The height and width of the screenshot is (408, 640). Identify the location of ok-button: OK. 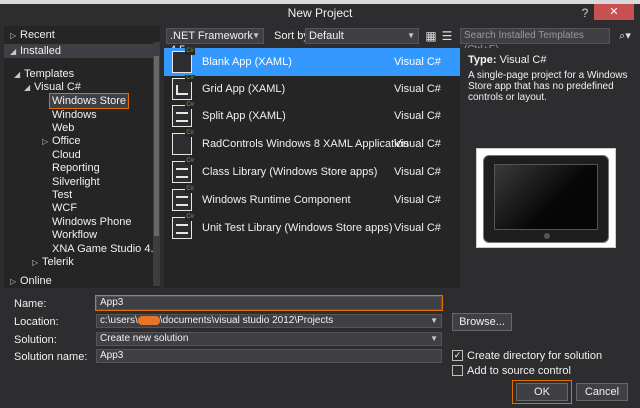
(542, 392).